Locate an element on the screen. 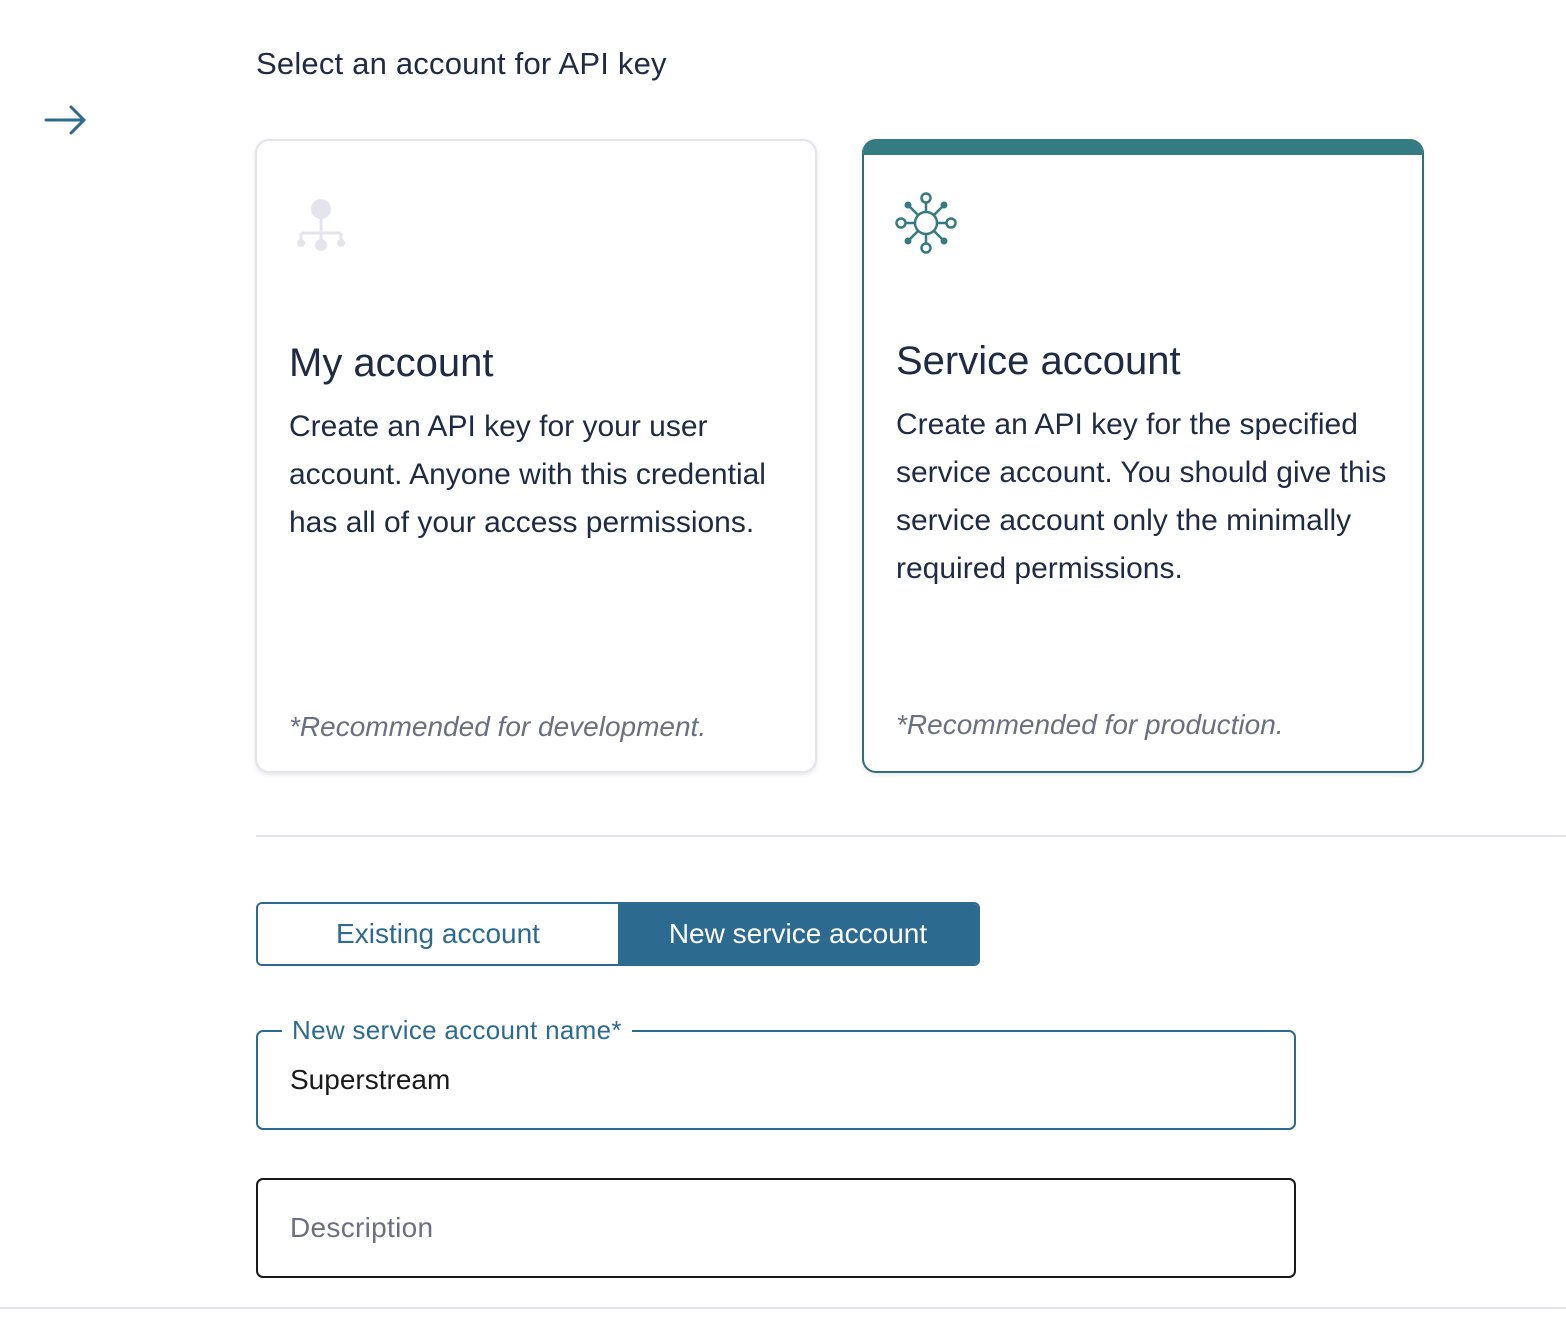  description-field is located at coordinates (776, 1228).